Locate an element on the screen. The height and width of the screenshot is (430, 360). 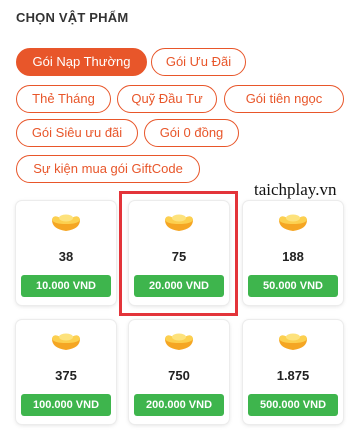
package-amount: 750 is located at coordinates (179, 375).